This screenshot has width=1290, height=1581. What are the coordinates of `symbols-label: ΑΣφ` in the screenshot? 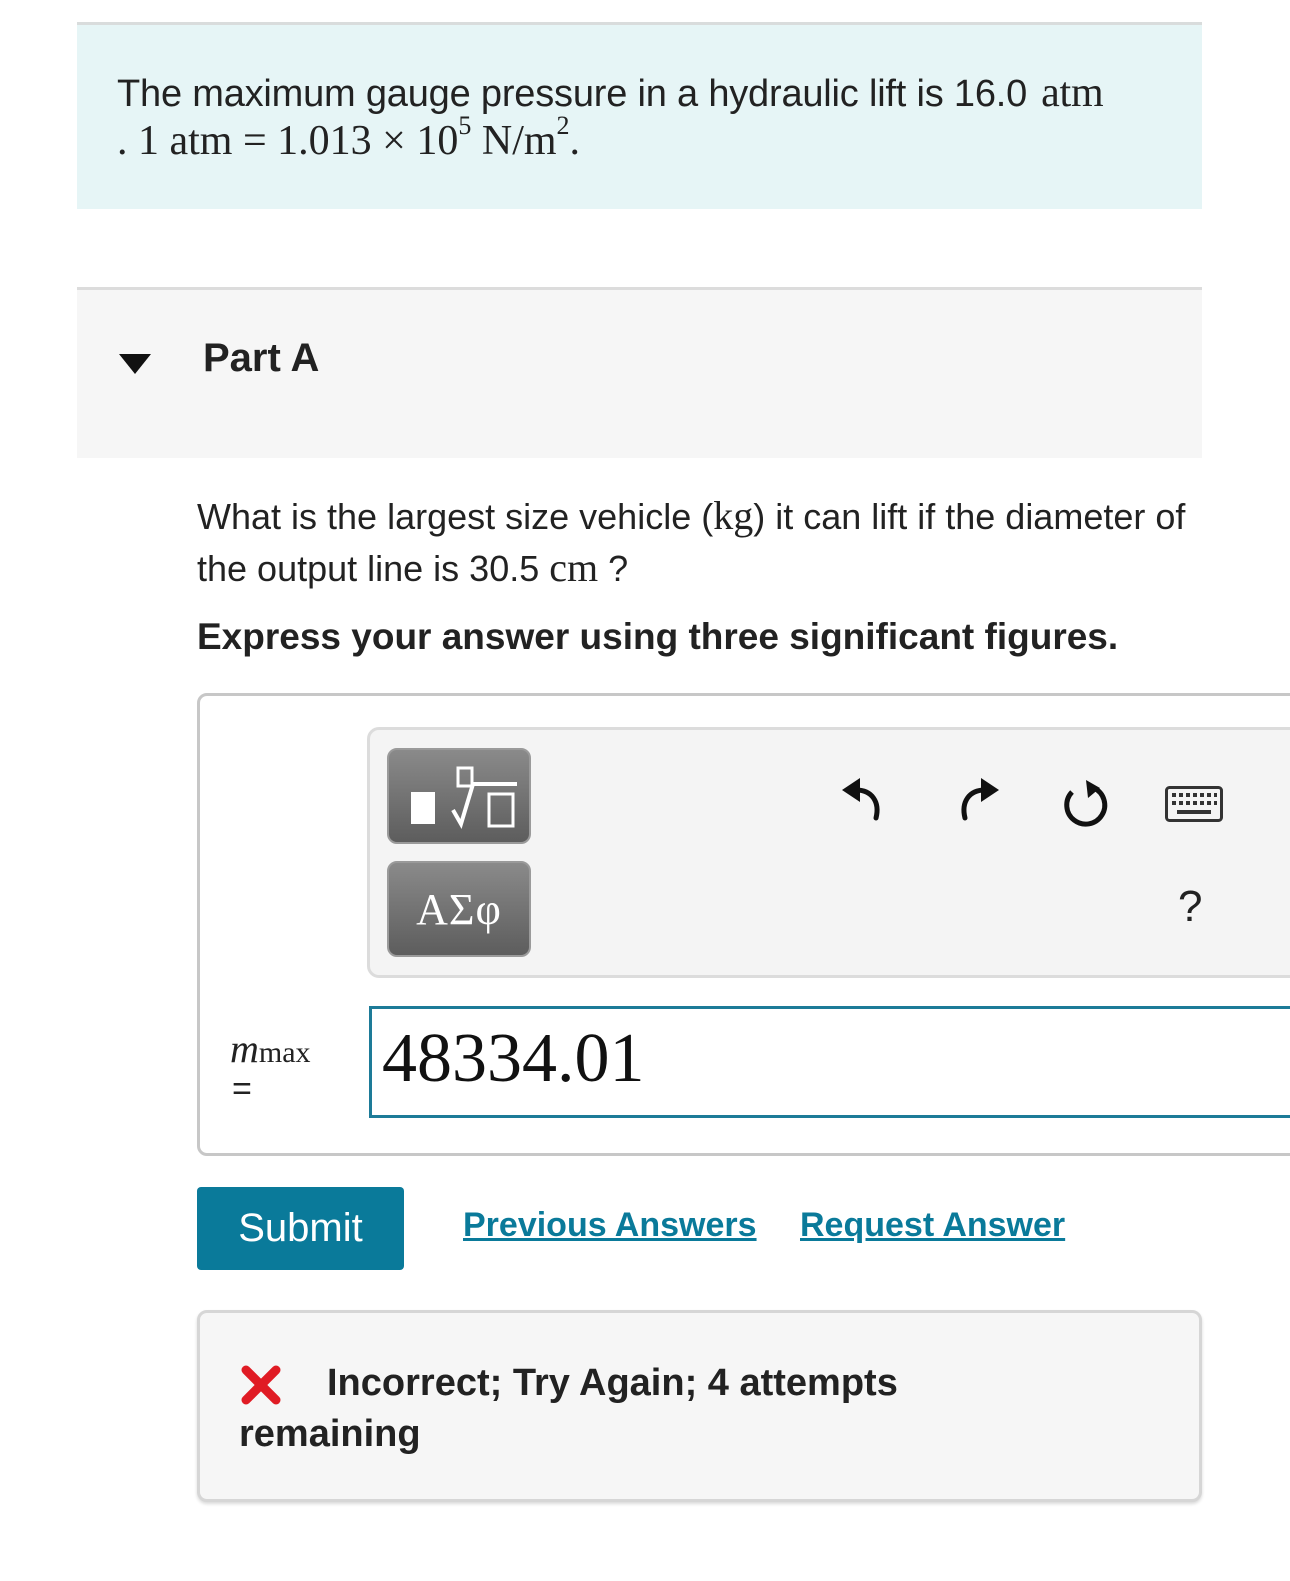 It's located at (459, 909).